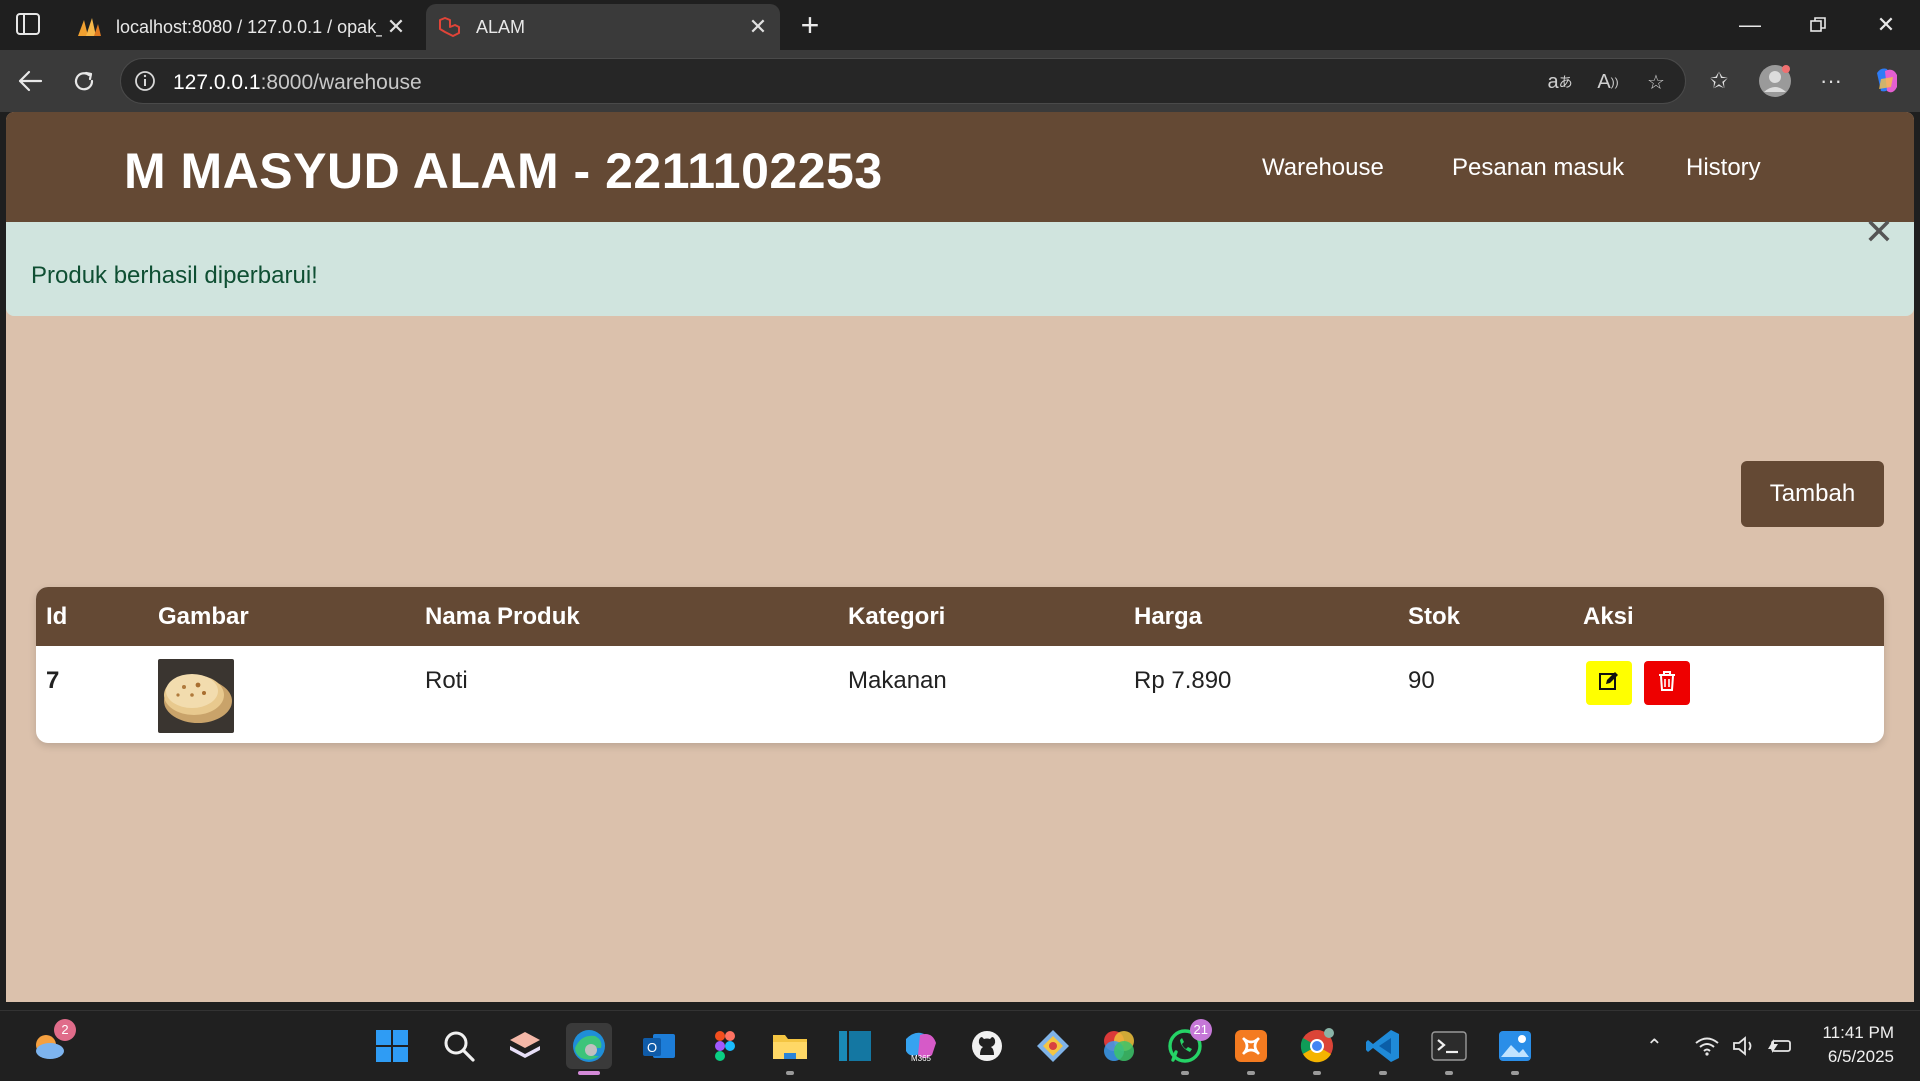 Image resolution: width=1920 pixels, height=1081 pixels. Describe the element at coordinates (1200, 1030) in the screenshot. I see `whatsapp-badge: 21` at that location.